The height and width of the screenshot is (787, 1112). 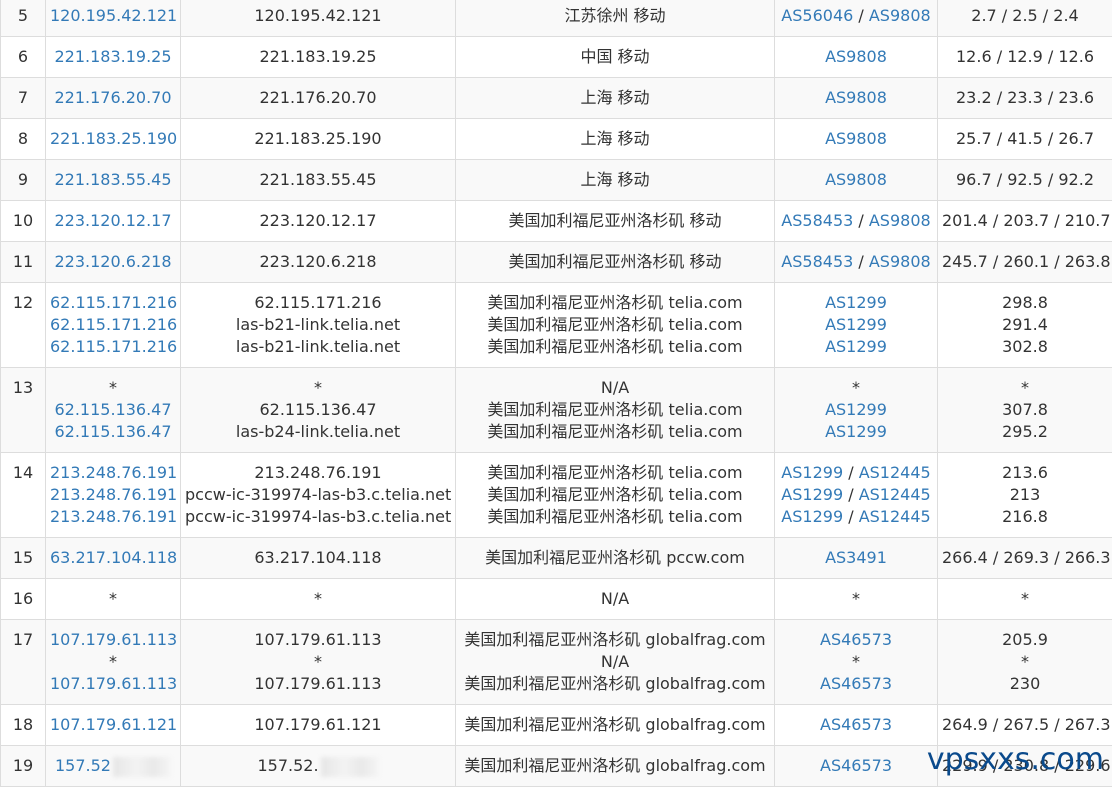 I want to click on hop-number: 11, so click(x=23, y=262).